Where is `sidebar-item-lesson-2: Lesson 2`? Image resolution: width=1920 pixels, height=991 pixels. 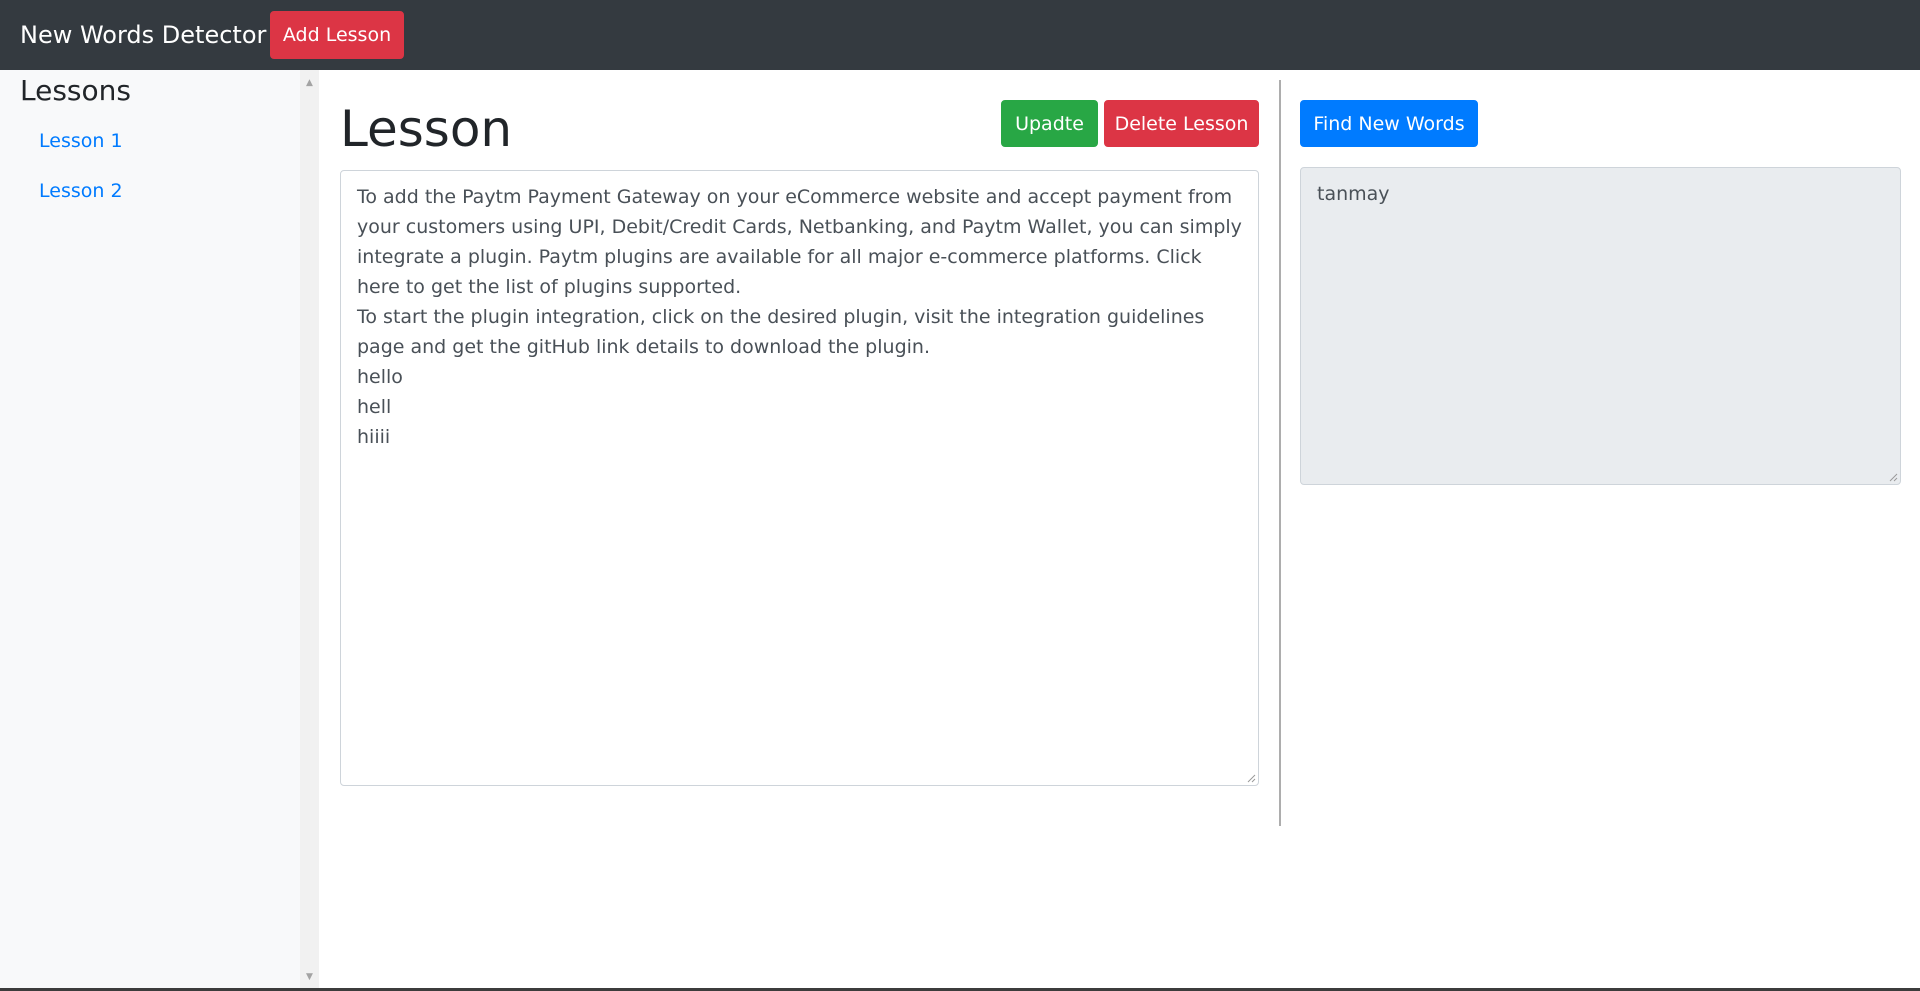
sidebar-item-lesson-2: Lesson 2 is located at coordinates (81, 191).